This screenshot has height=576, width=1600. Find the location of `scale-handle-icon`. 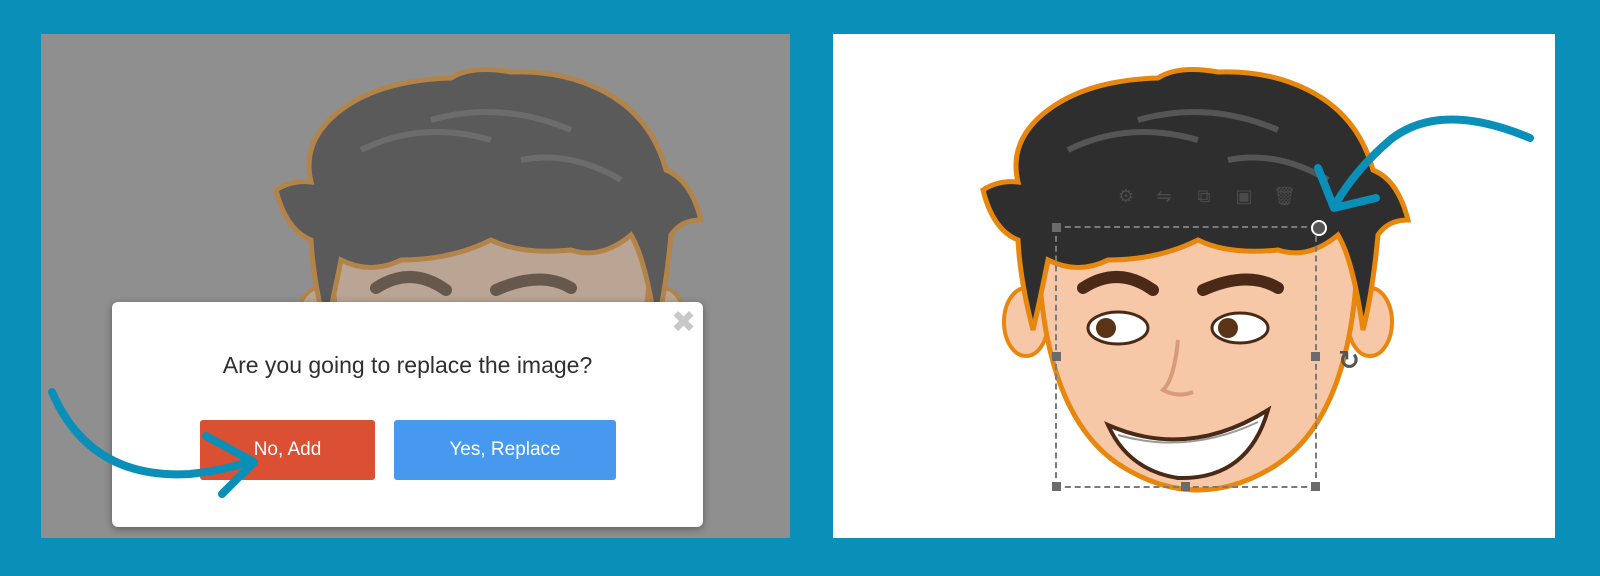

scale-handle-icon is located at coordinates (1319, 228).